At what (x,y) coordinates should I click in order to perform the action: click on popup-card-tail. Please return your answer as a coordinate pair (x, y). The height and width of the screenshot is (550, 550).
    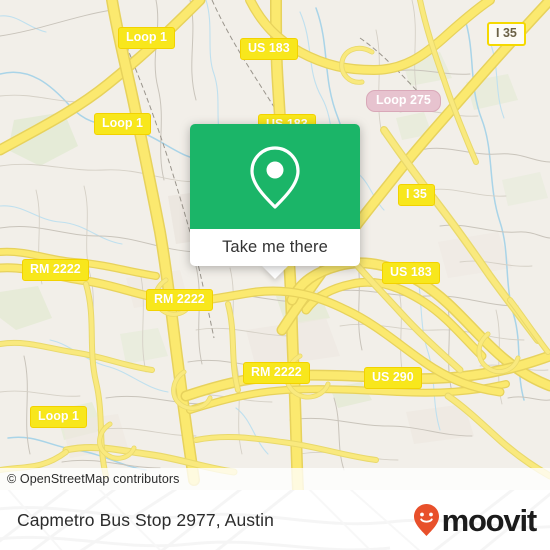
    Looking at the image, I should click on (275, 272).